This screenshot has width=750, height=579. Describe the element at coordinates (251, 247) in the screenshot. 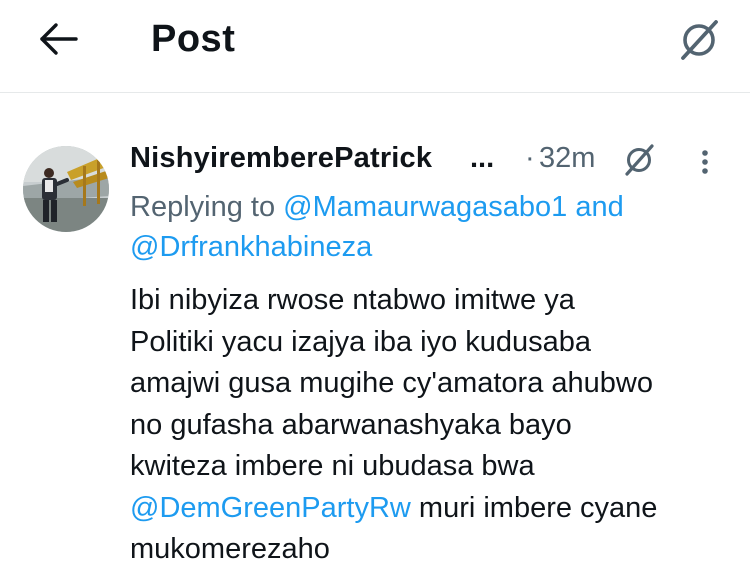

I see `mention-link: @Drfrankhabineza` at that location.